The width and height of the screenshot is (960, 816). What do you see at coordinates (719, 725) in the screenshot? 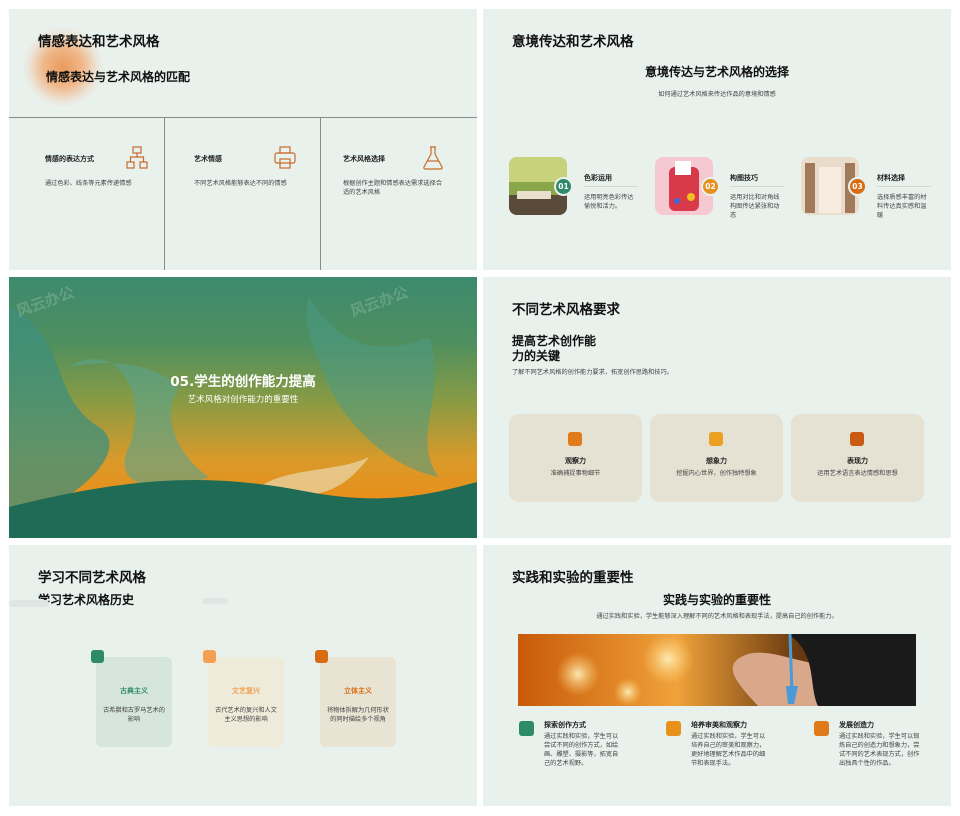
I see `item-label: 培养审美和观察力` at bounding box center [719, 725].